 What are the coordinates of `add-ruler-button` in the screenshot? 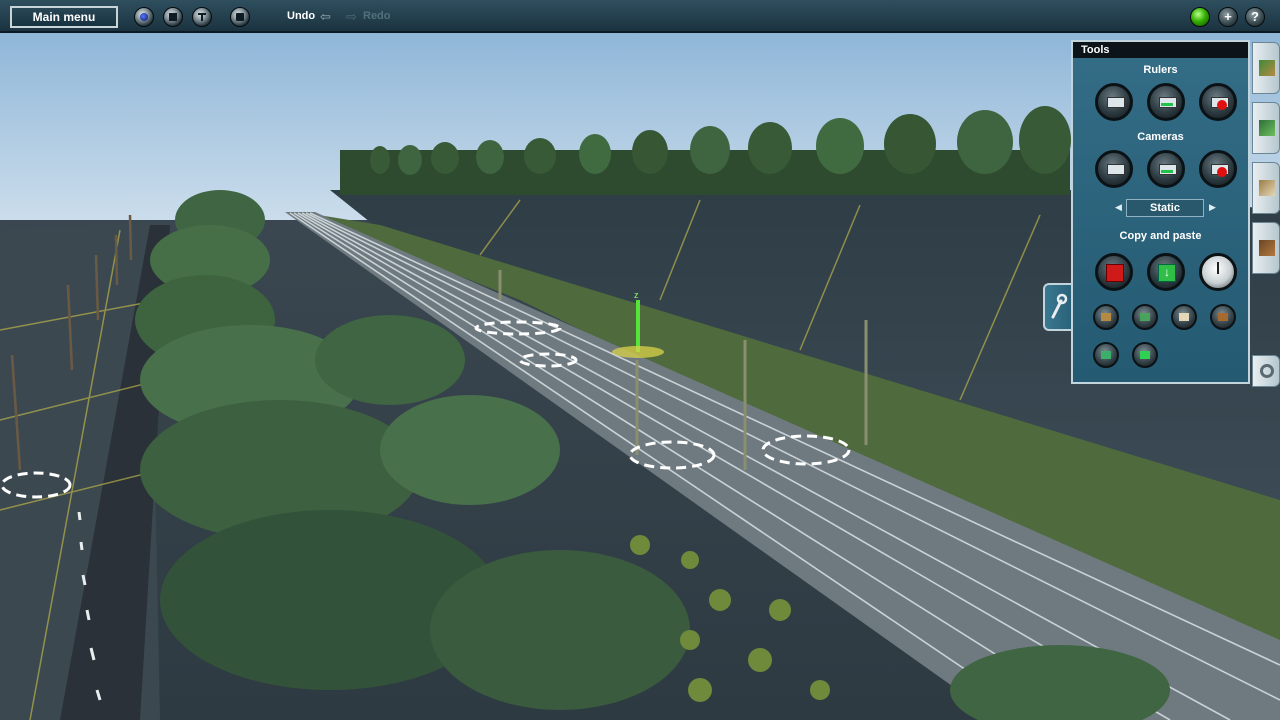 It's located at (1114, 102).